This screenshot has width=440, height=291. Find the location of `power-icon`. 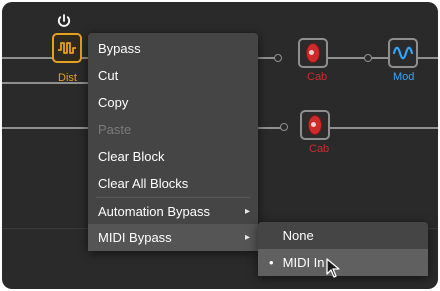

power-icon is located at coordinates (64, 20).